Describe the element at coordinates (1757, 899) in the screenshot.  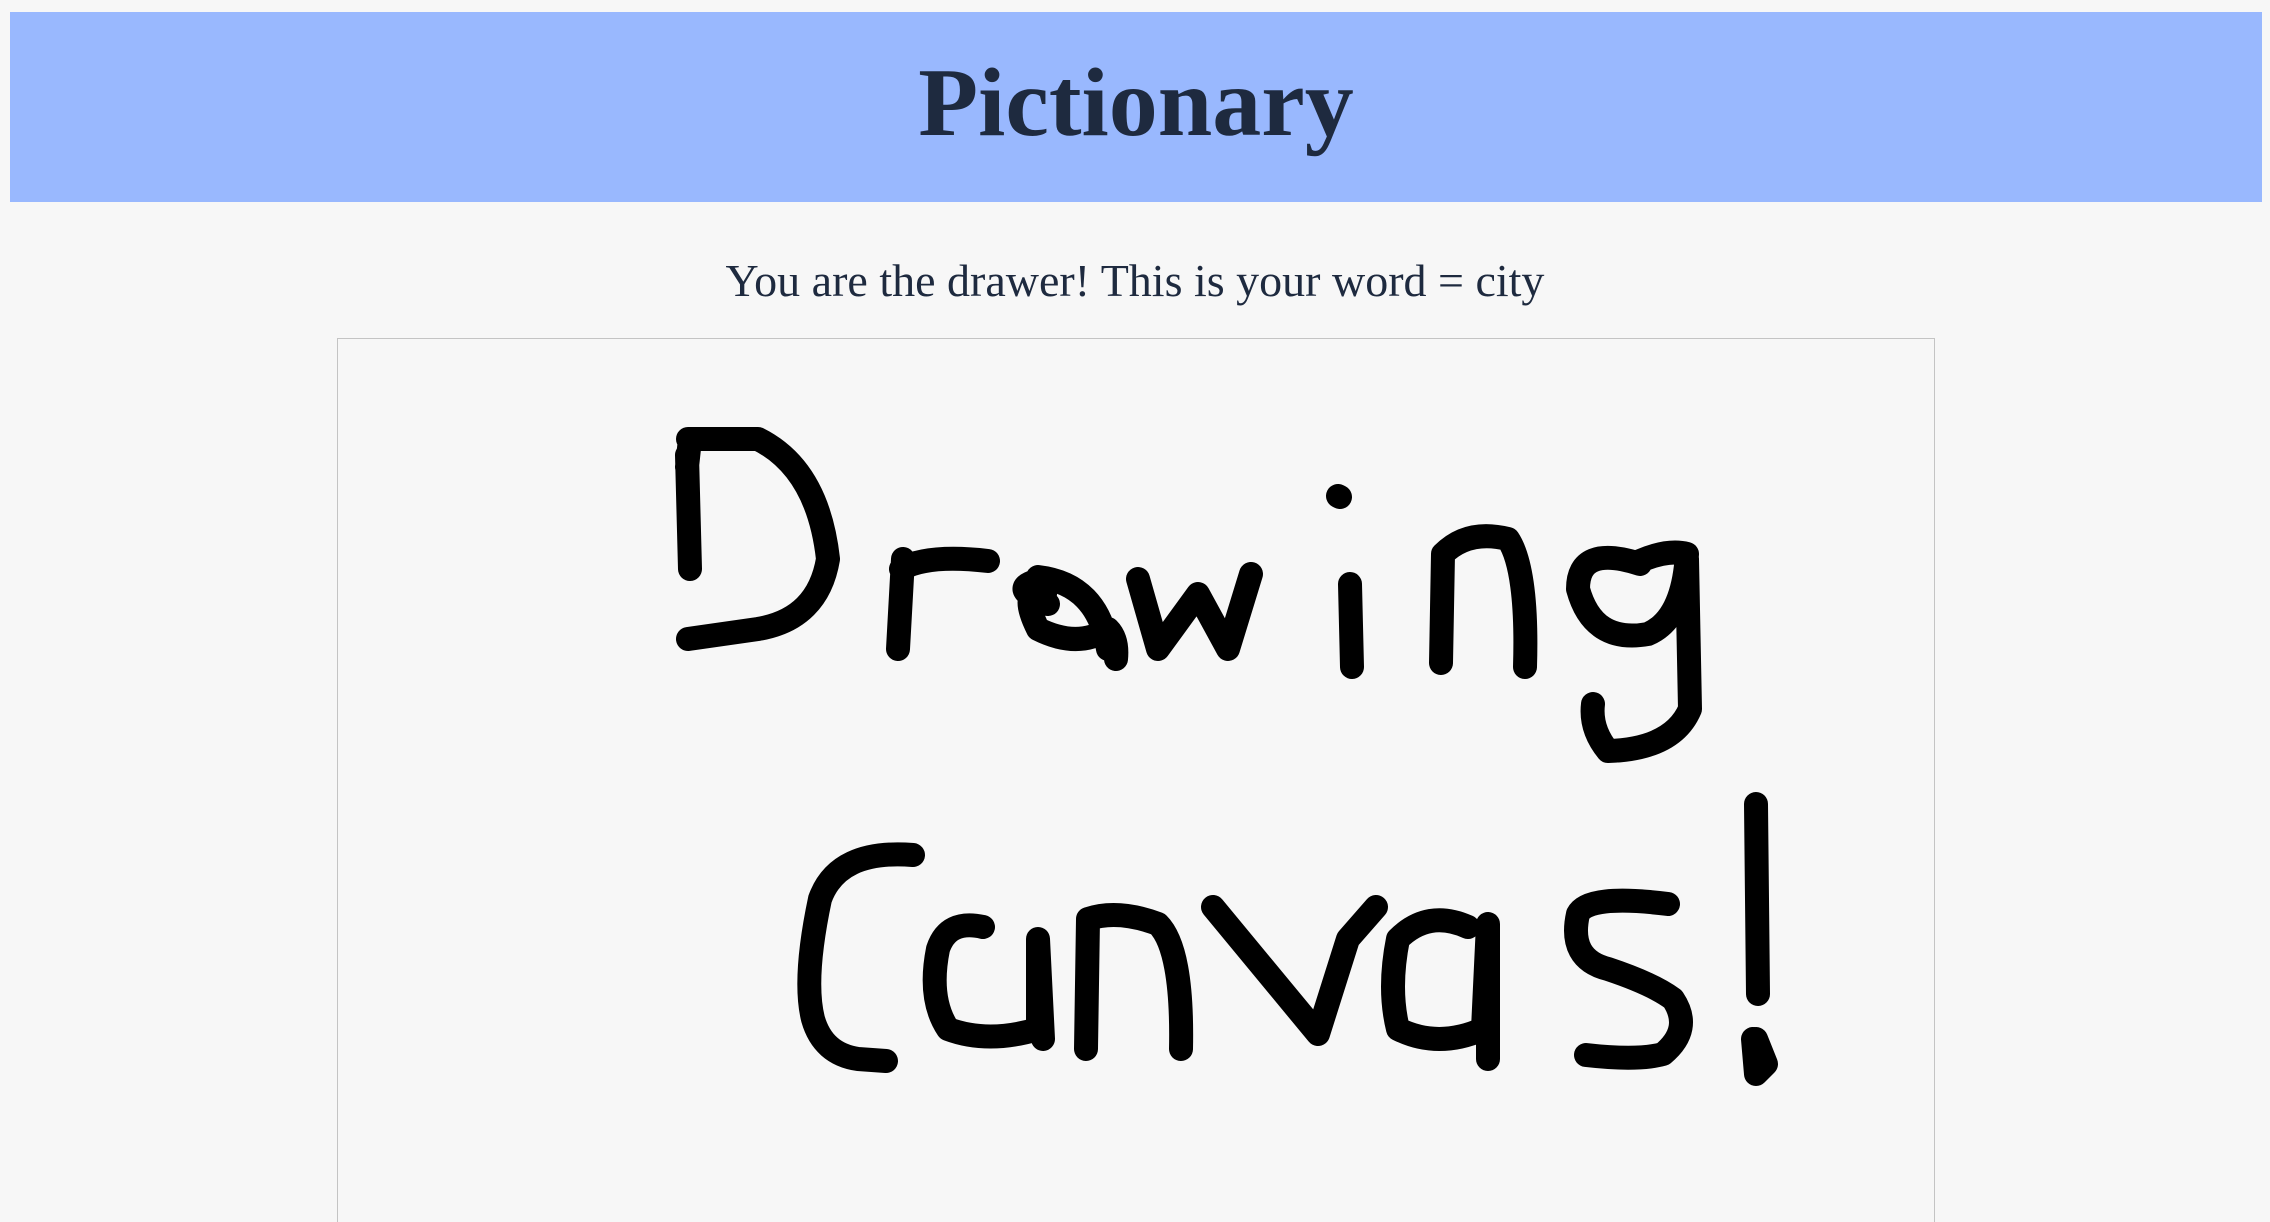
I see `stroke-exclamation-bar` at that location.